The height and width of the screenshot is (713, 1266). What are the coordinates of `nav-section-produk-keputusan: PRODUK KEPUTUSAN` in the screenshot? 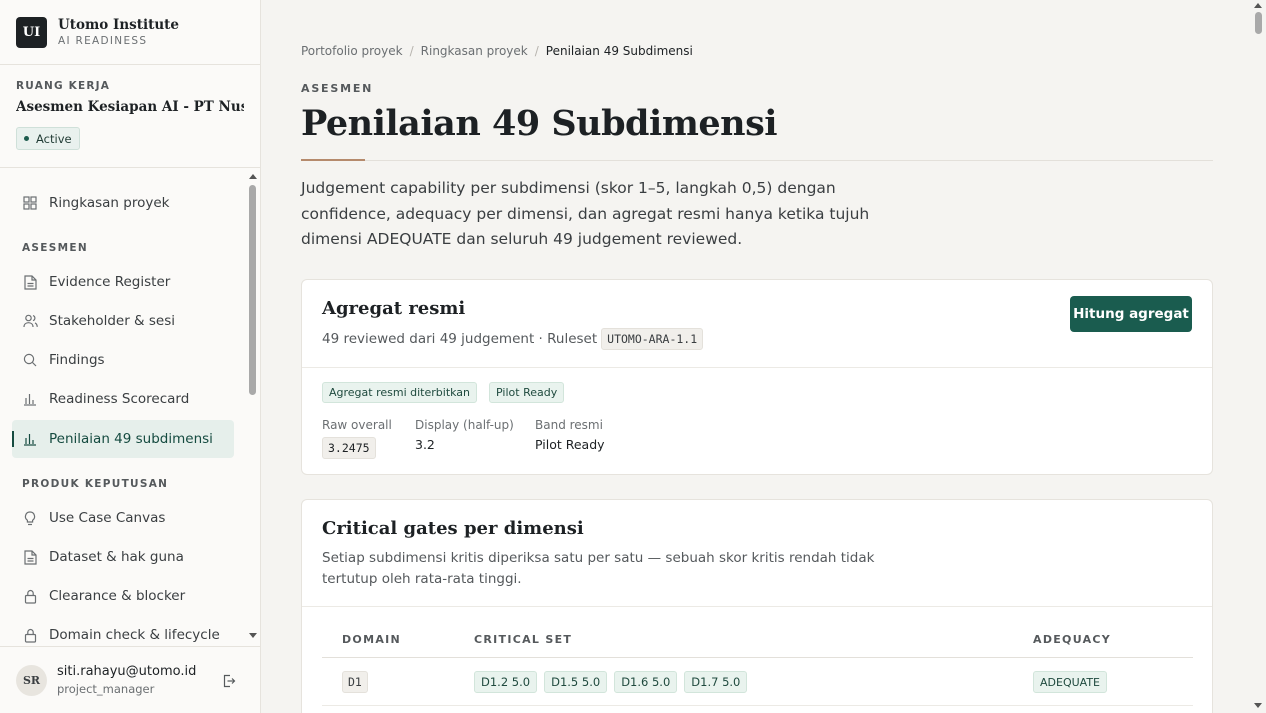 It's located at (95, 484).